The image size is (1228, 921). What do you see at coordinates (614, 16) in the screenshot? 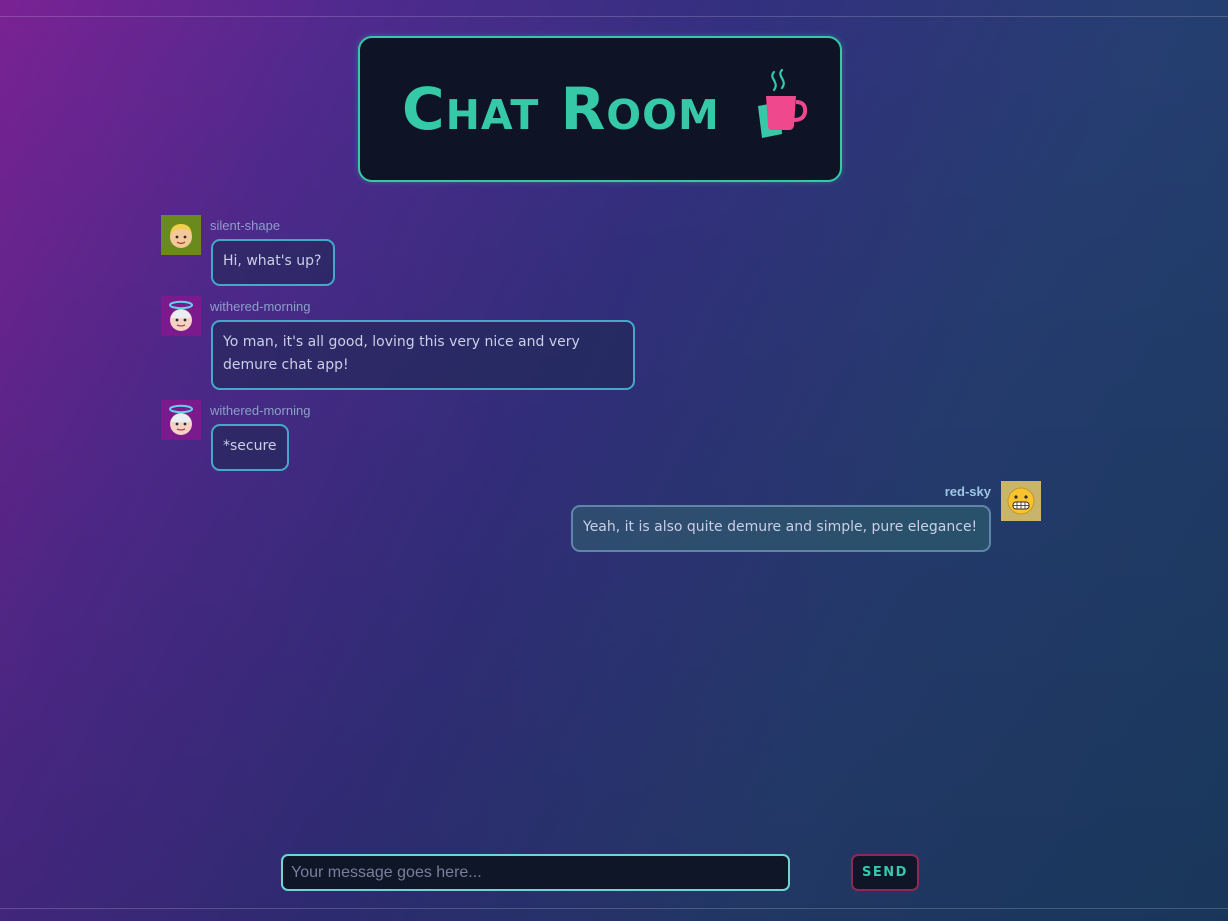
I see `top-divider` at bounding box center [614, 16].